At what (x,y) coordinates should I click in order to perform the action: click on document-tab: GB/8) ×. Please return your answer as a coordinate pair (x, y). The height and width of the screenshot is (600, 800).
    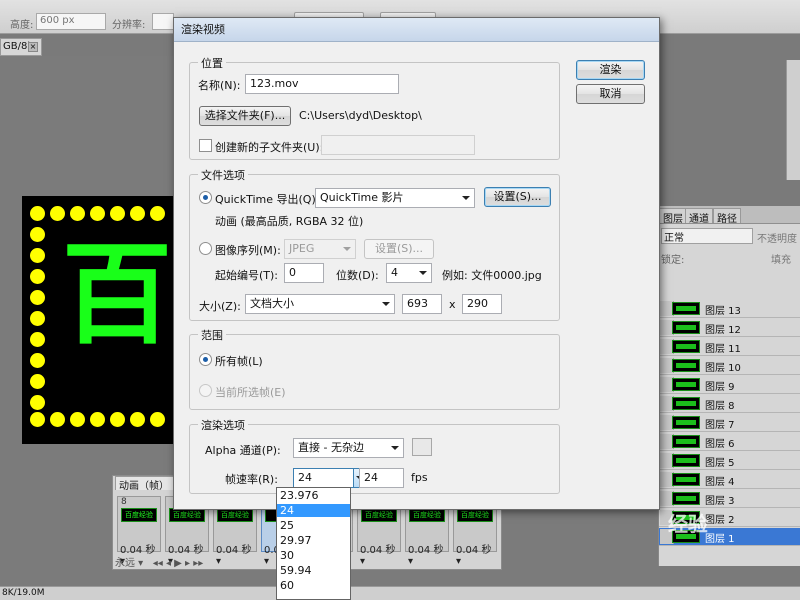
    Looking at the image, I should click on (21, 47).